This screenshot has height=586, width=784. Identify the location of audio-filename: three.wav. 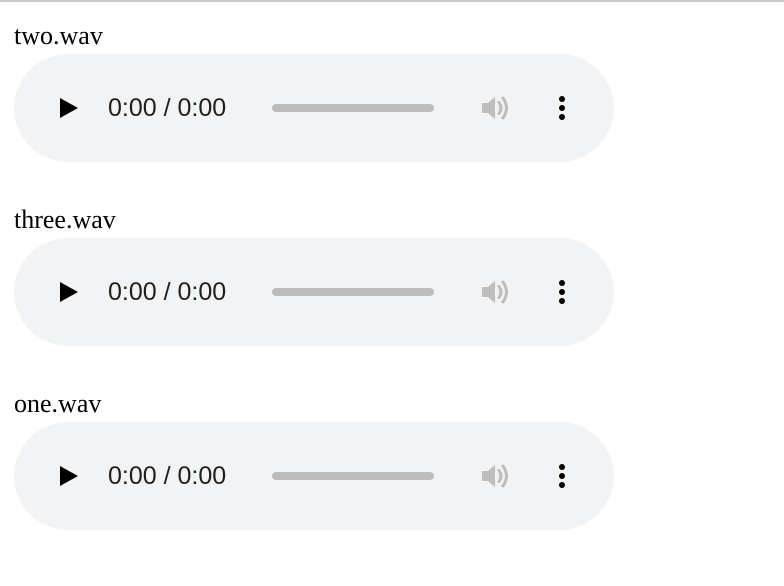
(65, 219).